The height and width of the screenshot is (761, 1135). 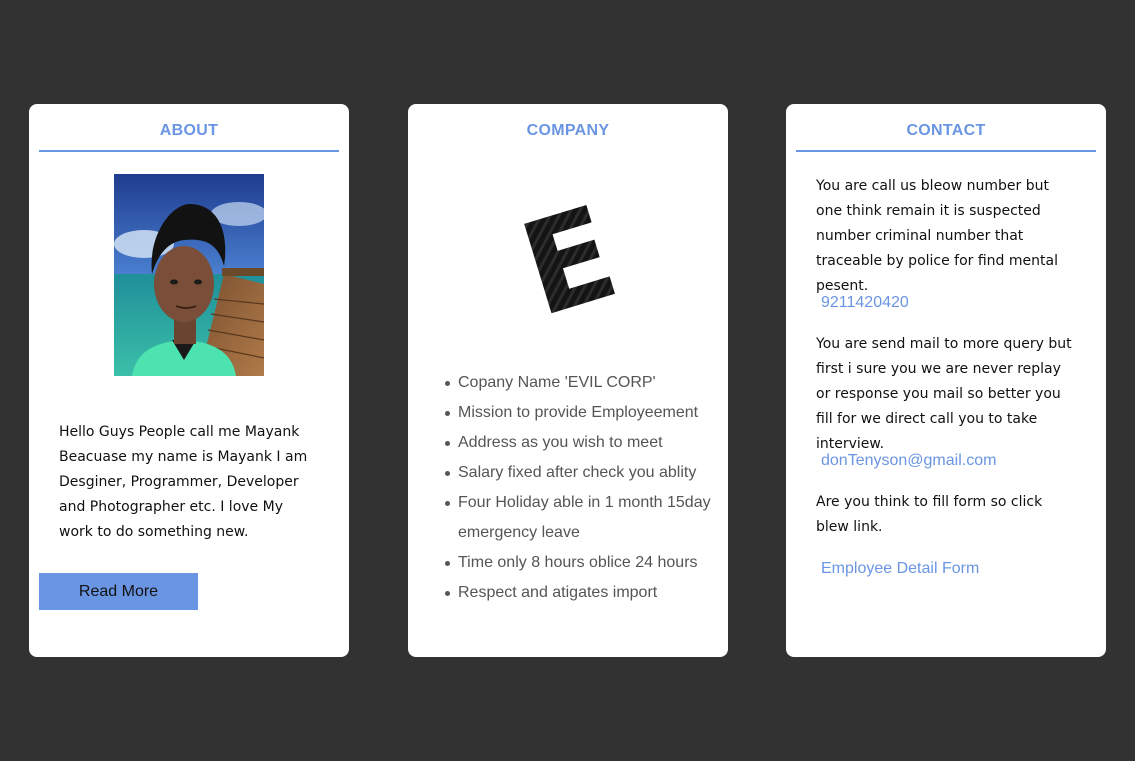 I want to click on list-item: Mission to provide Employeement, so click(x=584, y=413).